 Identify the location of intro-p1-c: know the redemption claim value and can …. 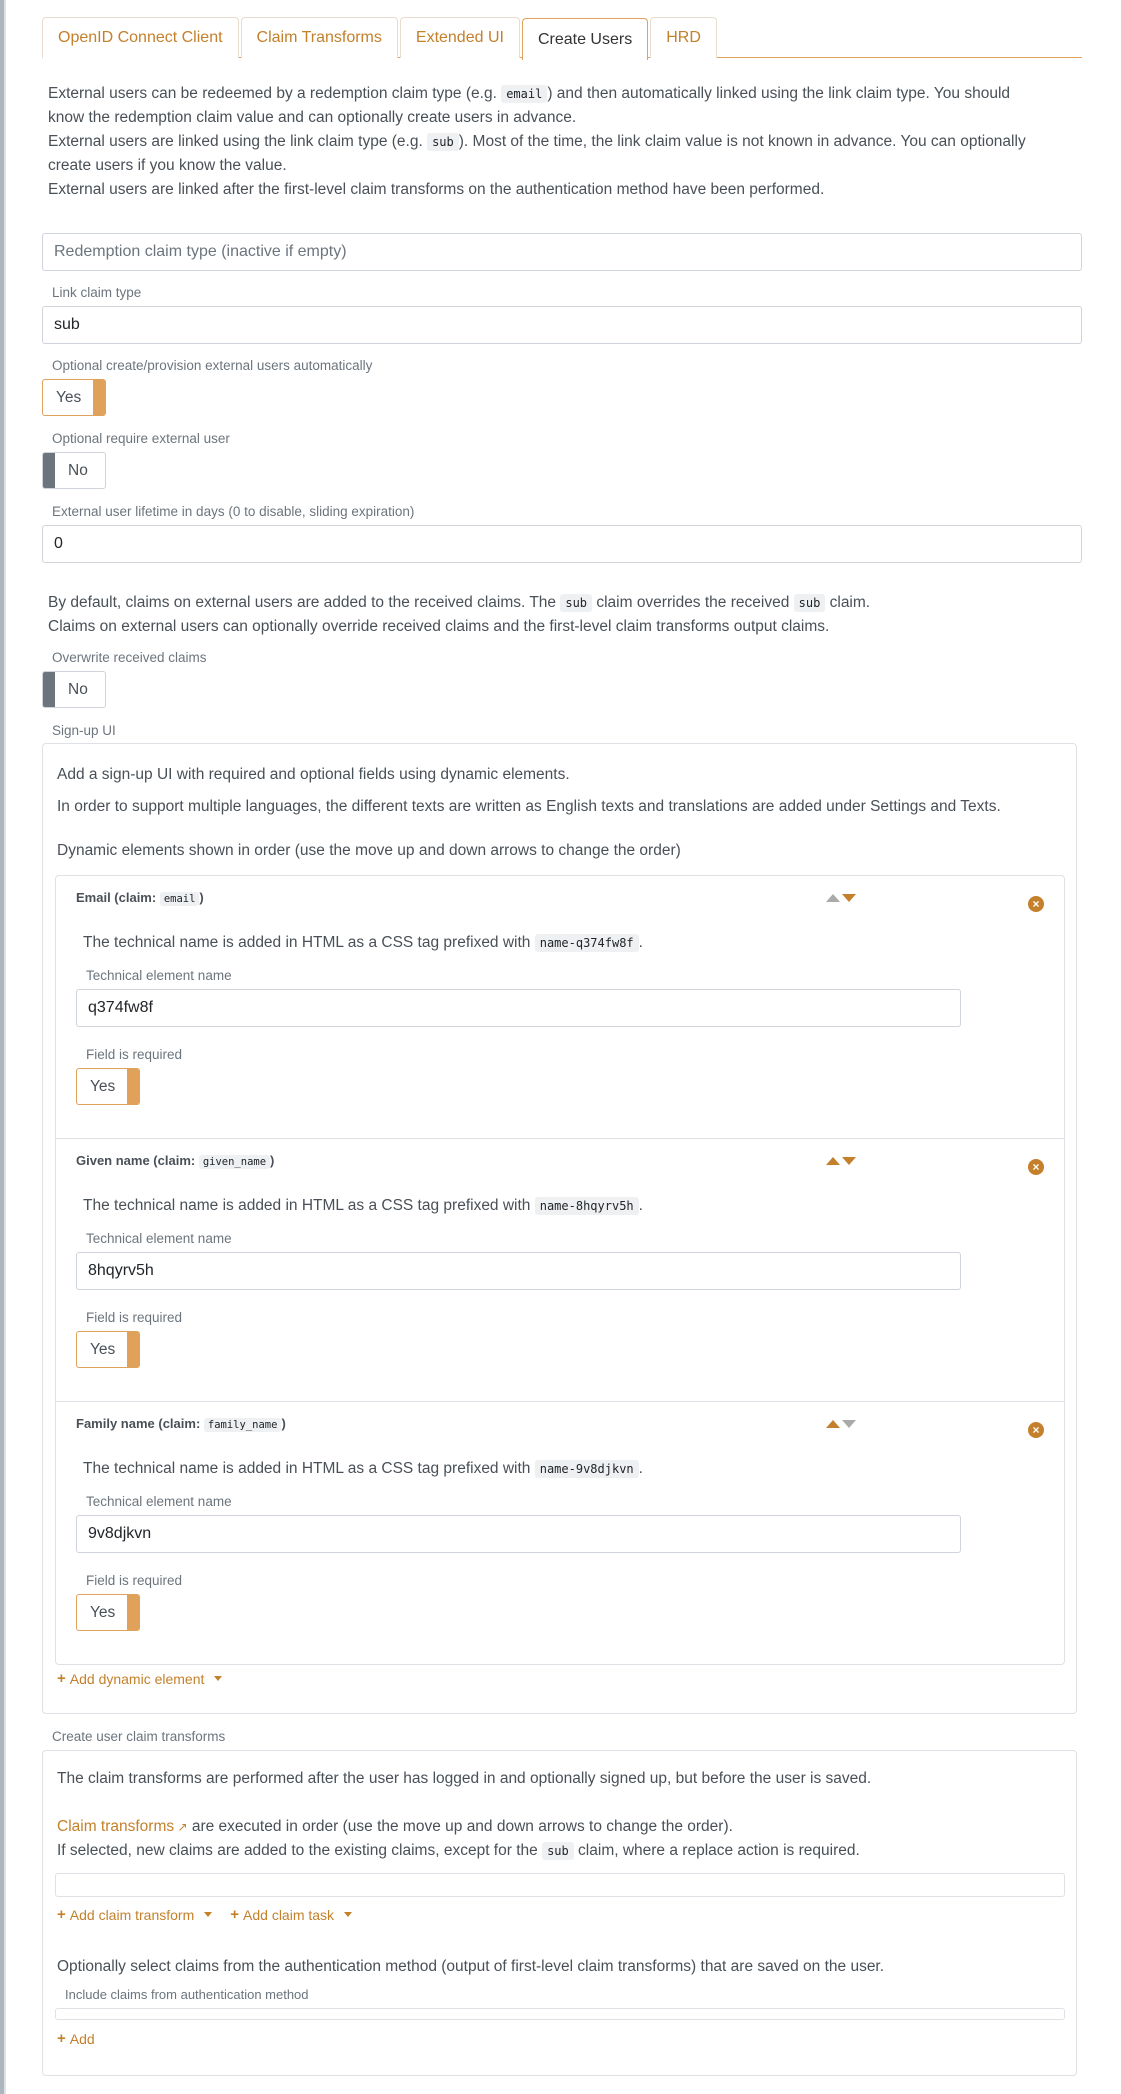
(312, 117).